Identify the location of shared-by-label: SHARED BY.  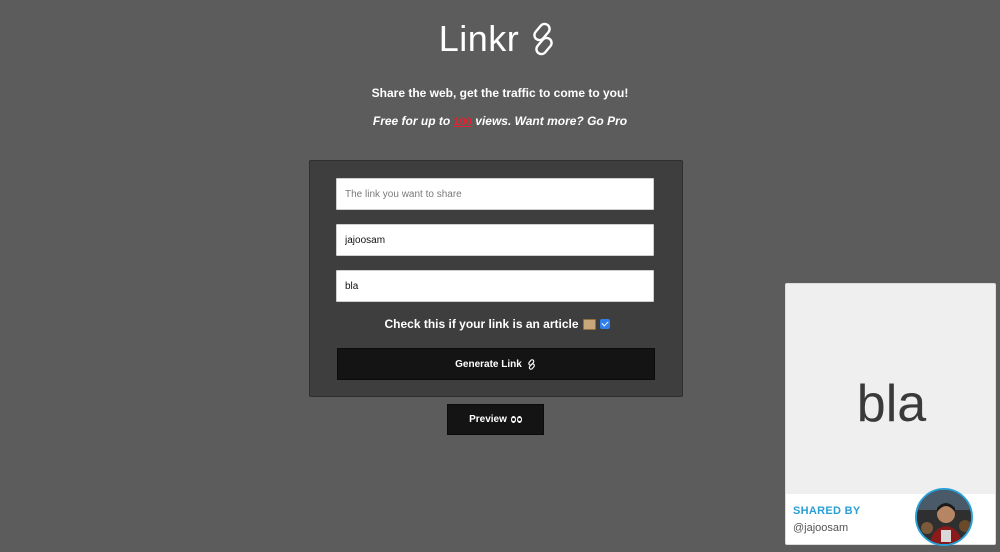
(827, 511).